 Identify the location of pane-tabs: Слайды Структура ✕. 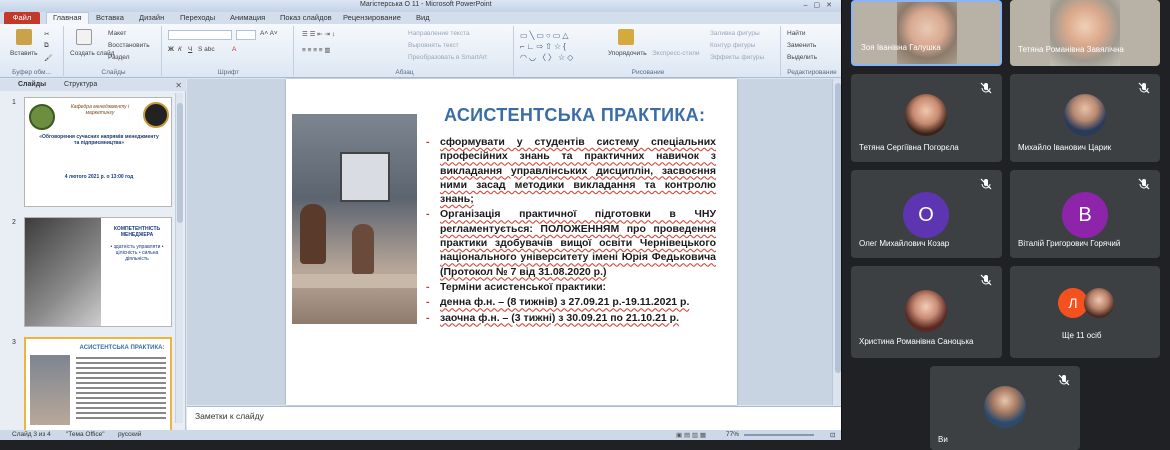
(93, 85).